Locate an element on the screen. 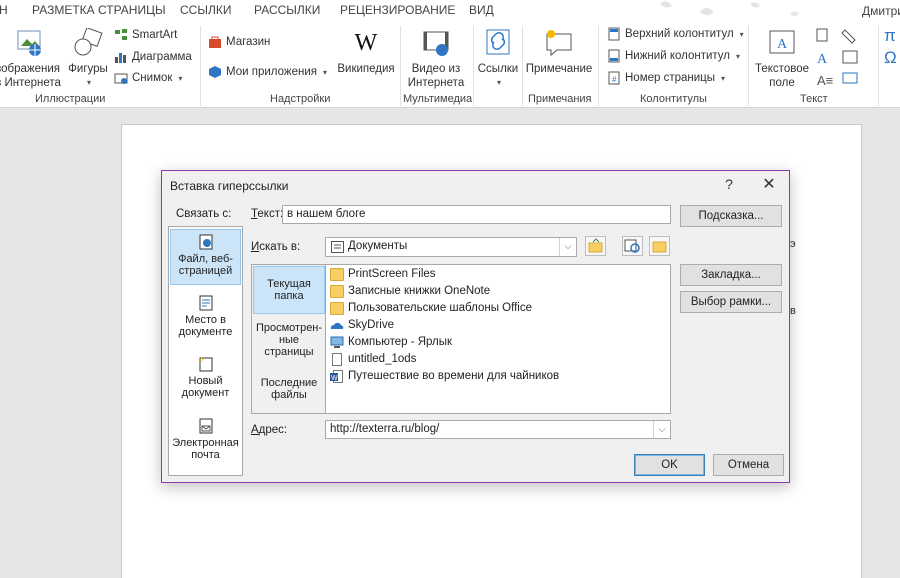  skydrive-icon is located at coordinates (337, 325).